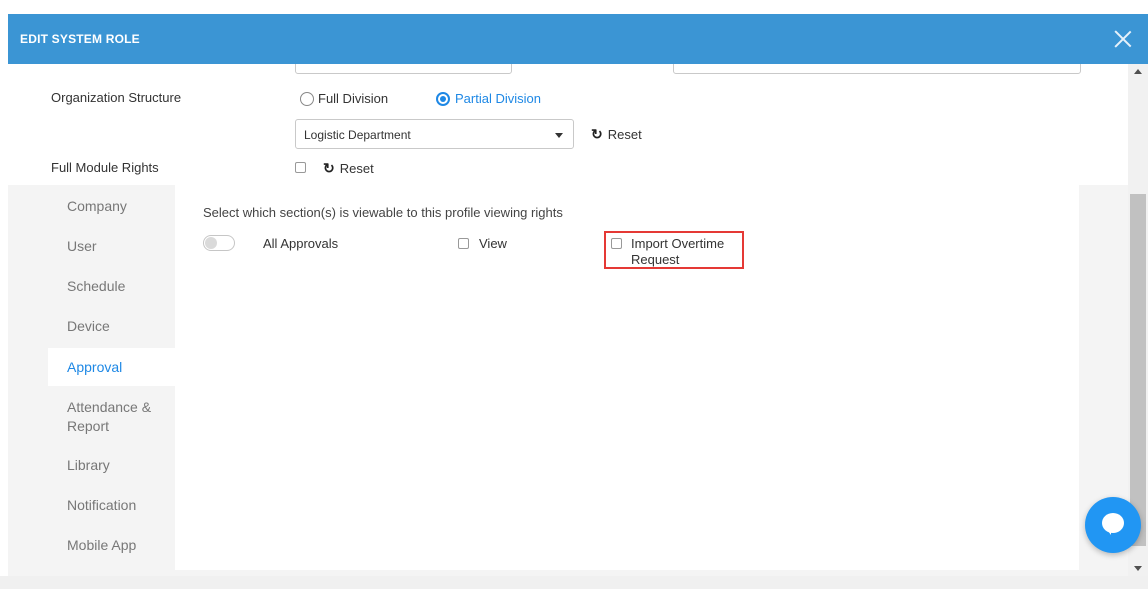 The height and width of the screenshot is (589, 1148). I want to click on import-overtime-checkbox, so click(616, 243).